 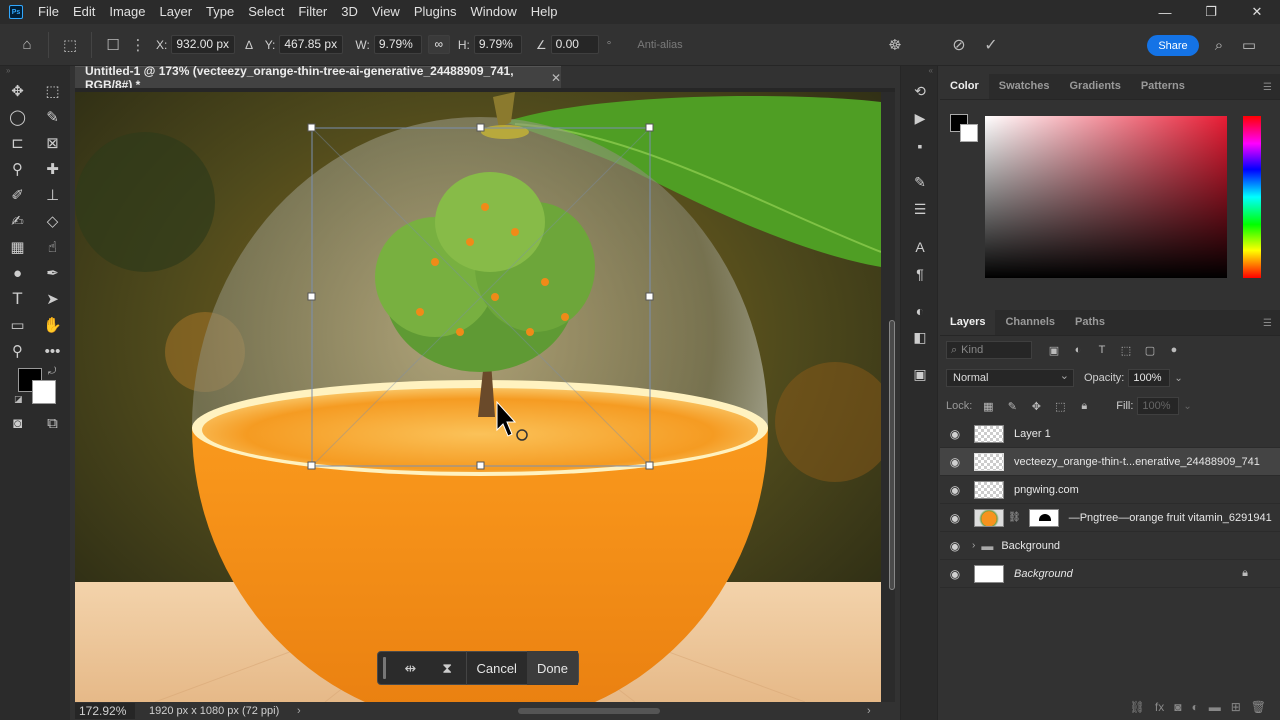 What do you see at coordinates (52, 299) in the screenshot?
I see `path-selection-tool-icon: ➤` at bounding box center [52, 299].